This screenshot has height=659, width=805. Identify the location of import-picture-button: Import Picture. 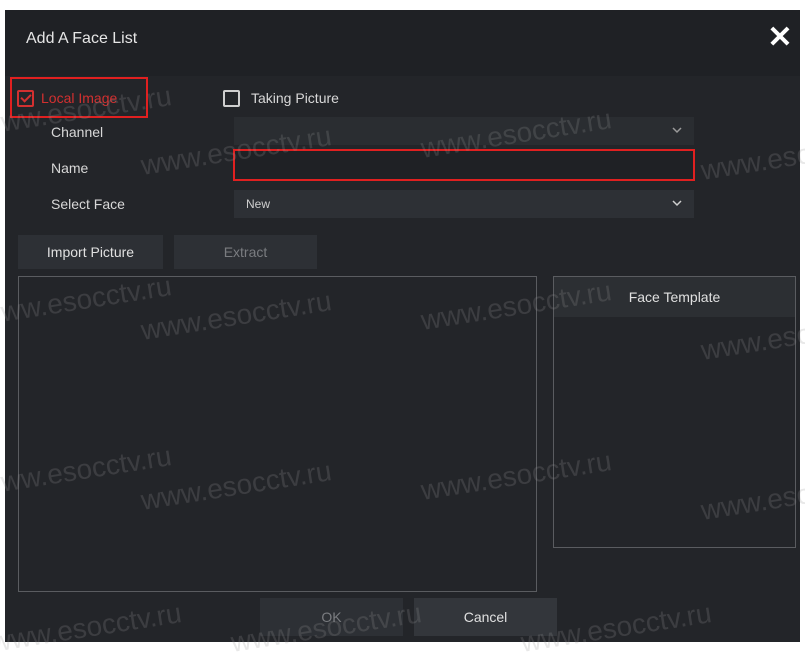
(90, 252).